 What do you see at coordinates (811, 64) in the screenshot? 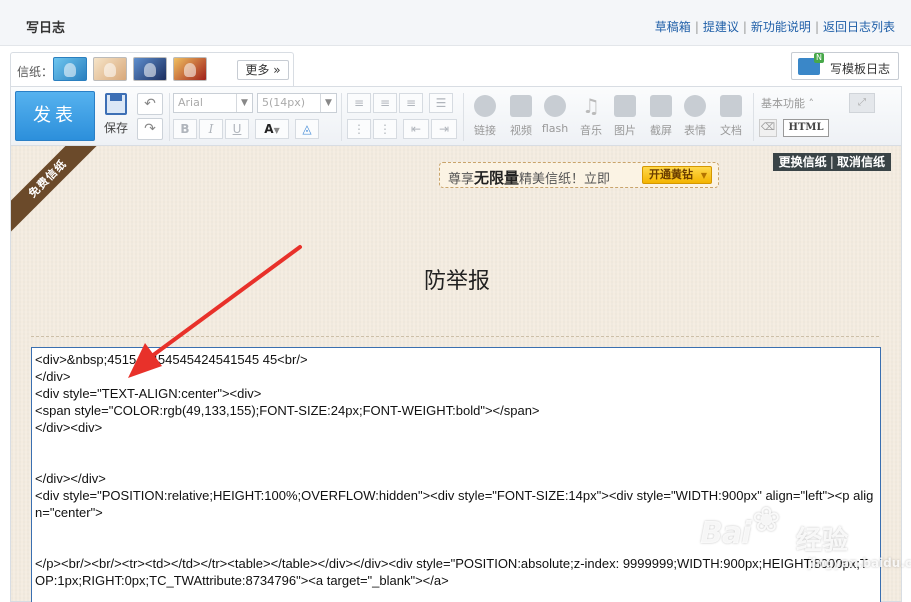
I see `template-icon` at bounding box center [811, 64].